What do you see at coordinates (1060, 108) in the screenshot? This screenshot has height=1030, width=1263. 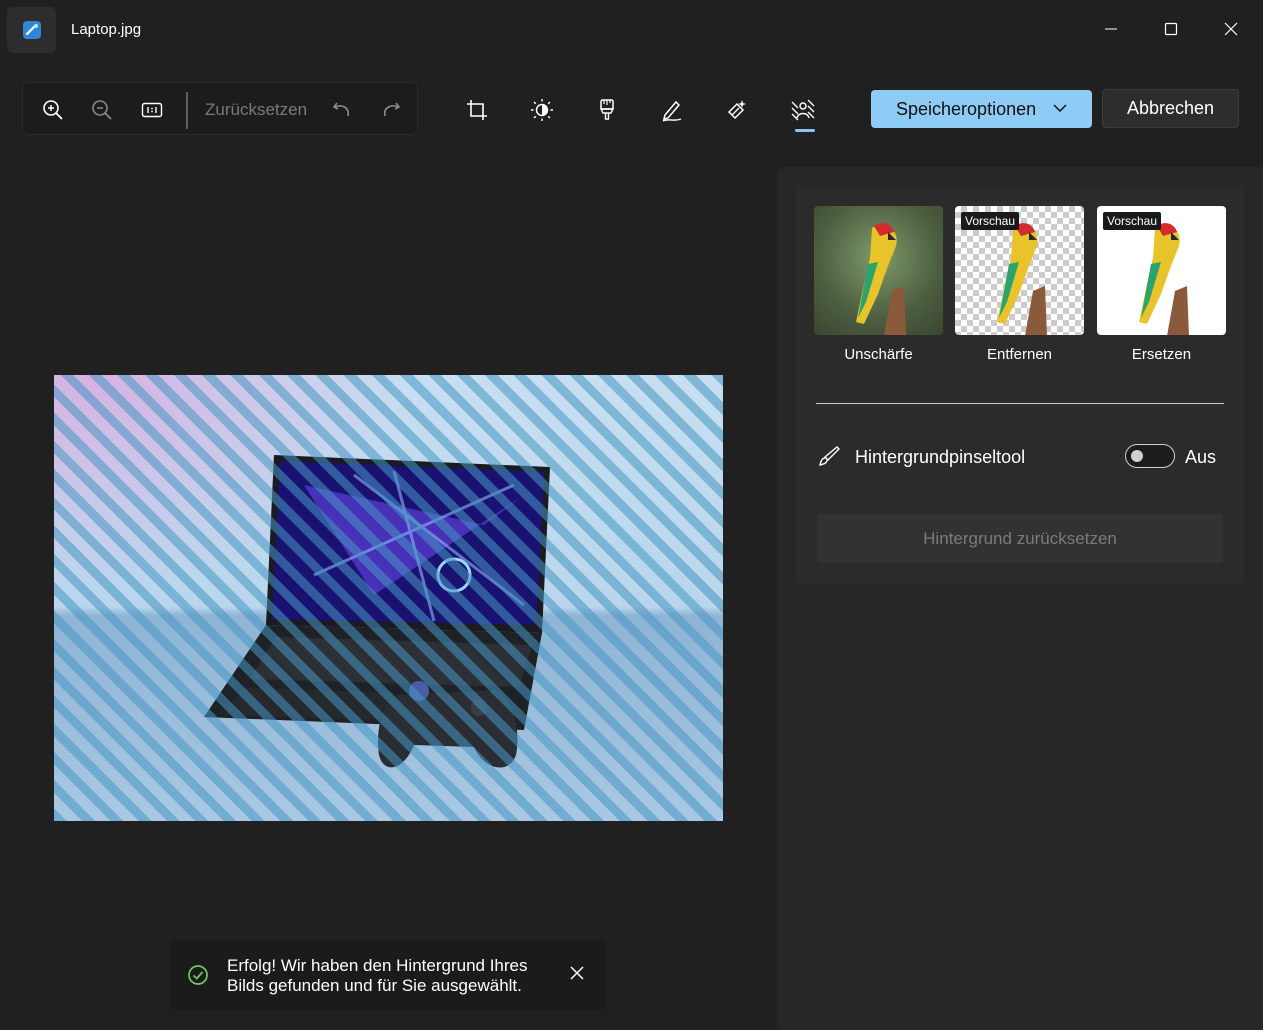 I see `chevron-down-icon` at bounding box center [1060, 108].